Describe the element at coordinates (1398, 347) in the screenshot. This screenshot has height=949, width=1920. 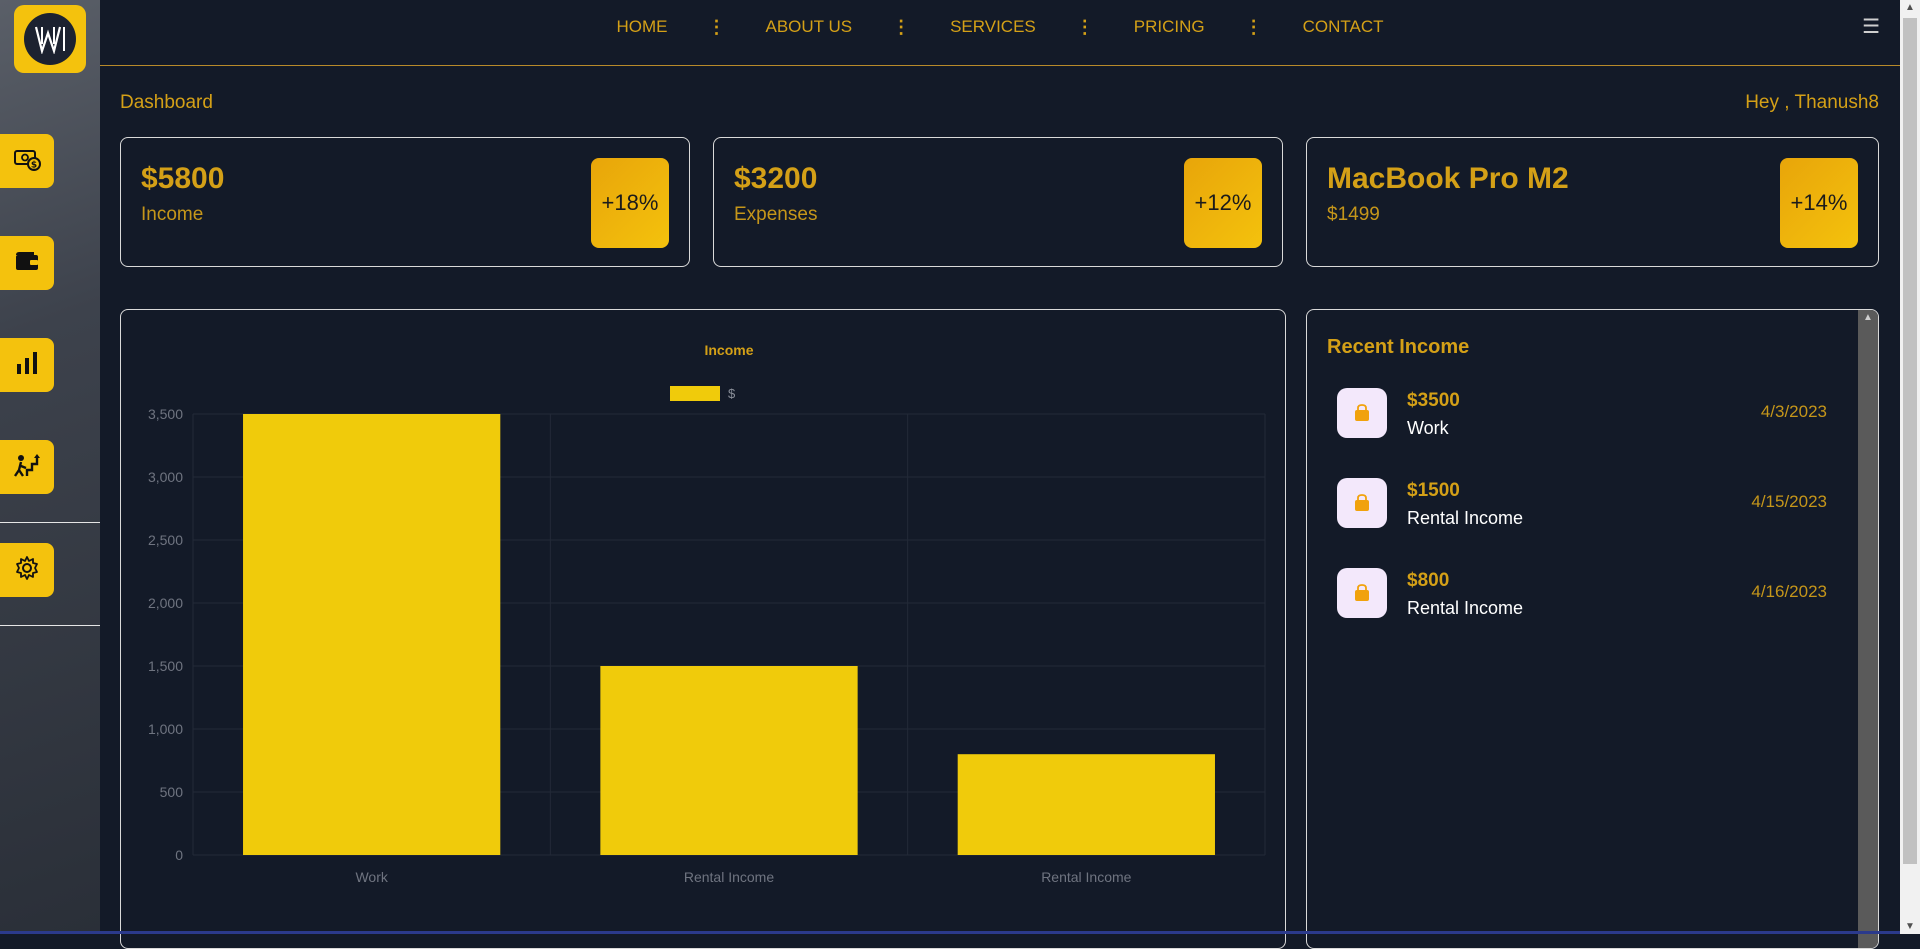
I see `recent-income-title: Recent Income` at that location.